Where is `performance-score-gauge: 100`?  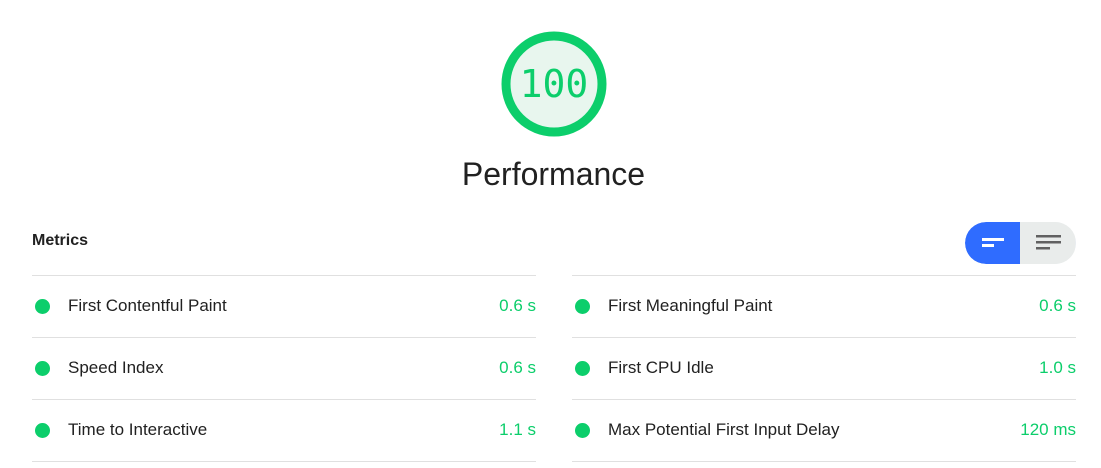 performance-score-gauge: 100 is located at coordinates (554, 84).